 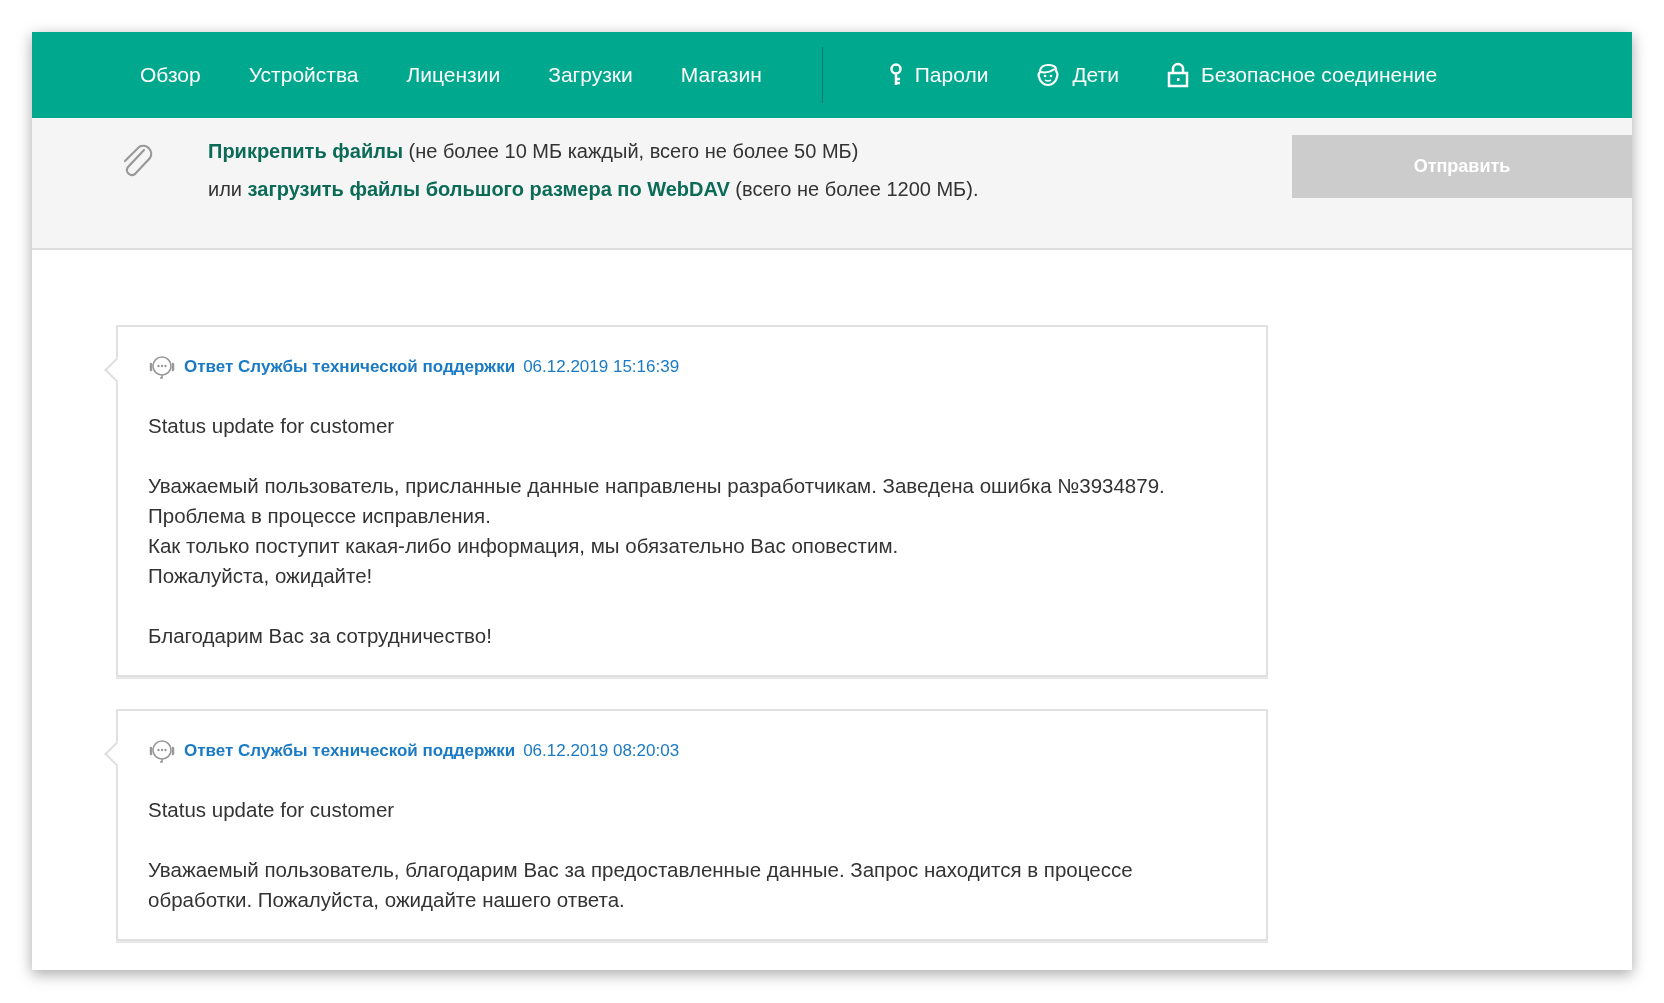 What do you see at coordinates (303, 75) in the screenshot?
I see `nav-link: Устройства` at bounding box center [303, 75].